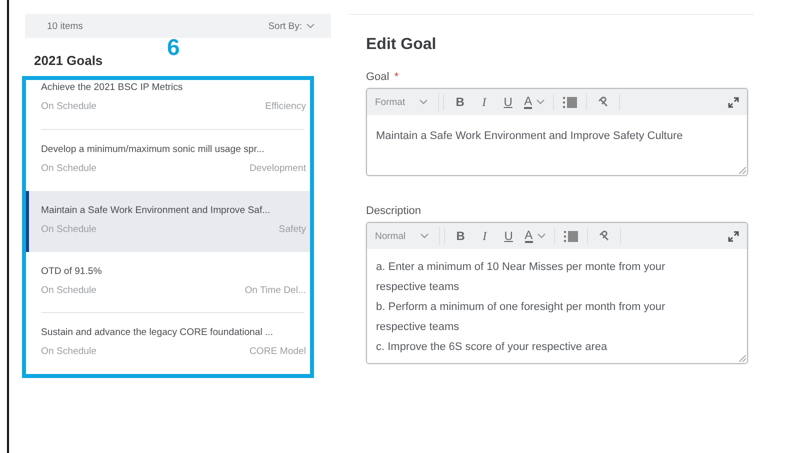 The width and height of the screenshot is (798, 453). Describe the element at coordinates (71, 271) in the screenshot. I see `goal-title: OTD of 91.5%` at that location.